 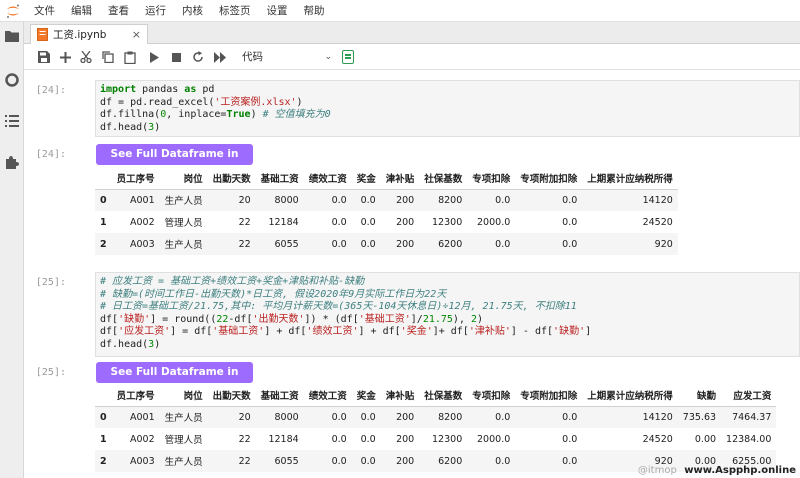 What do you see at coordinates (235, 11) in the screenshot?
I see `menu-tabs: 标签页` at bounding box center [235, 11].